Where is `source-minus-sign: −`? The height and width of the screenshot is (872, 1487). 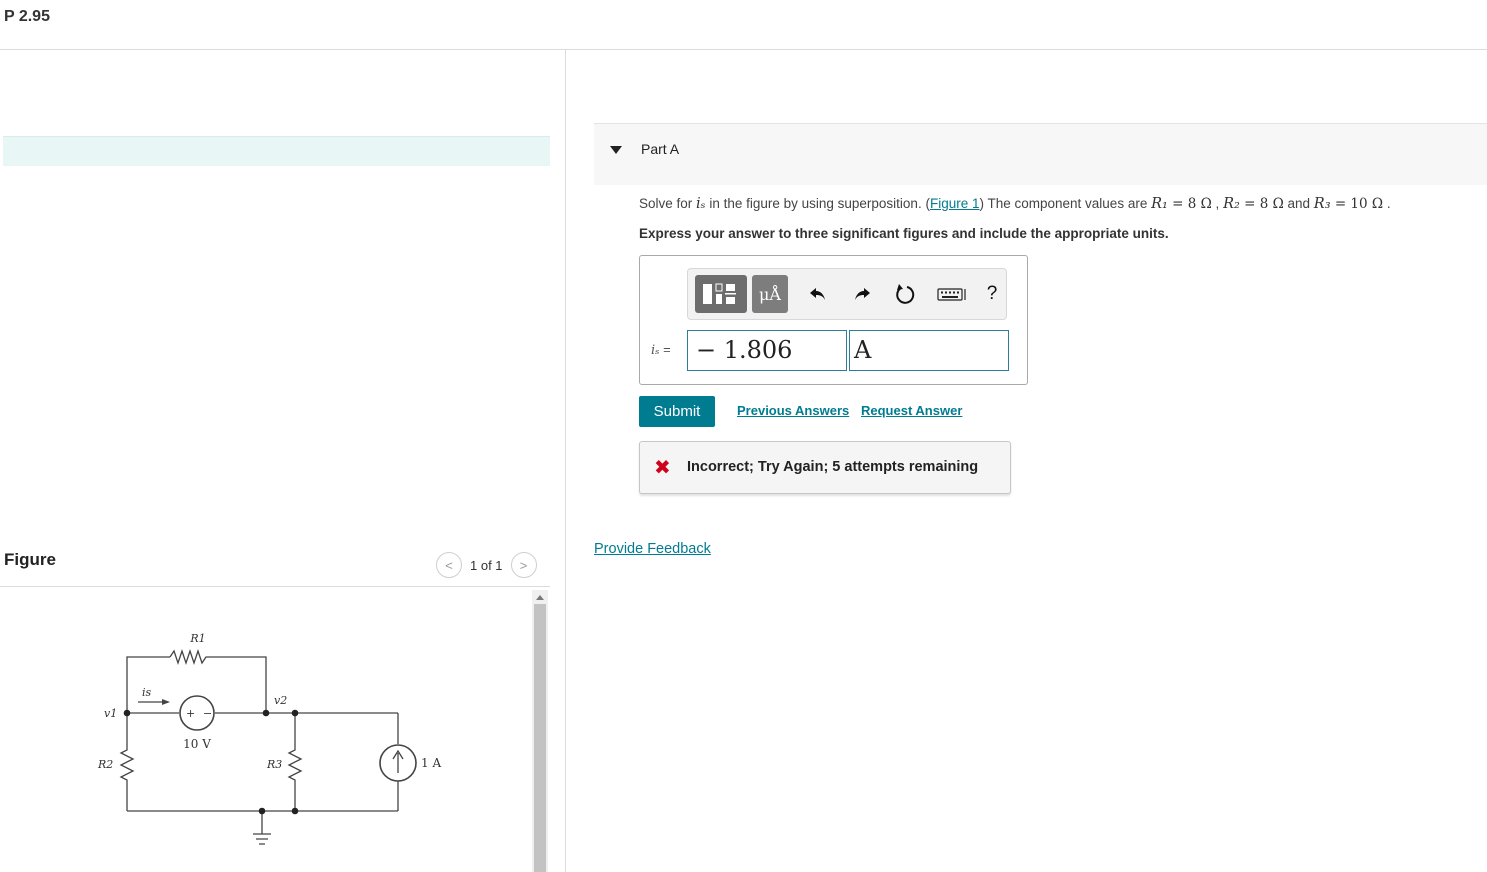 source-minus-sign: − is located at coordinates (207, 713).